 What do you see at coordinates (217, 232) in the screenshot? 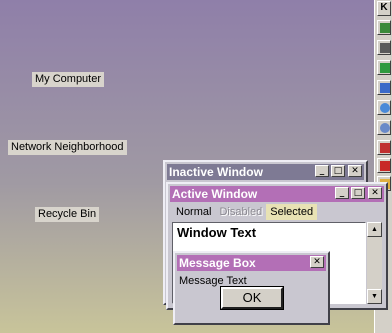
I see `window-text: Window Text` at bounding box center [217, 232].